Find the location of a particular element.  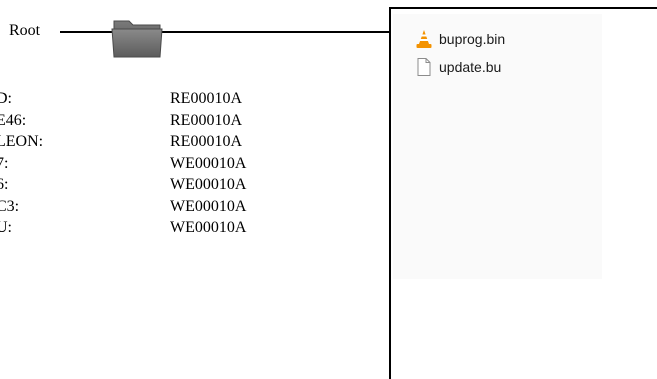

folder-icon is located at coordinates (137, 39).